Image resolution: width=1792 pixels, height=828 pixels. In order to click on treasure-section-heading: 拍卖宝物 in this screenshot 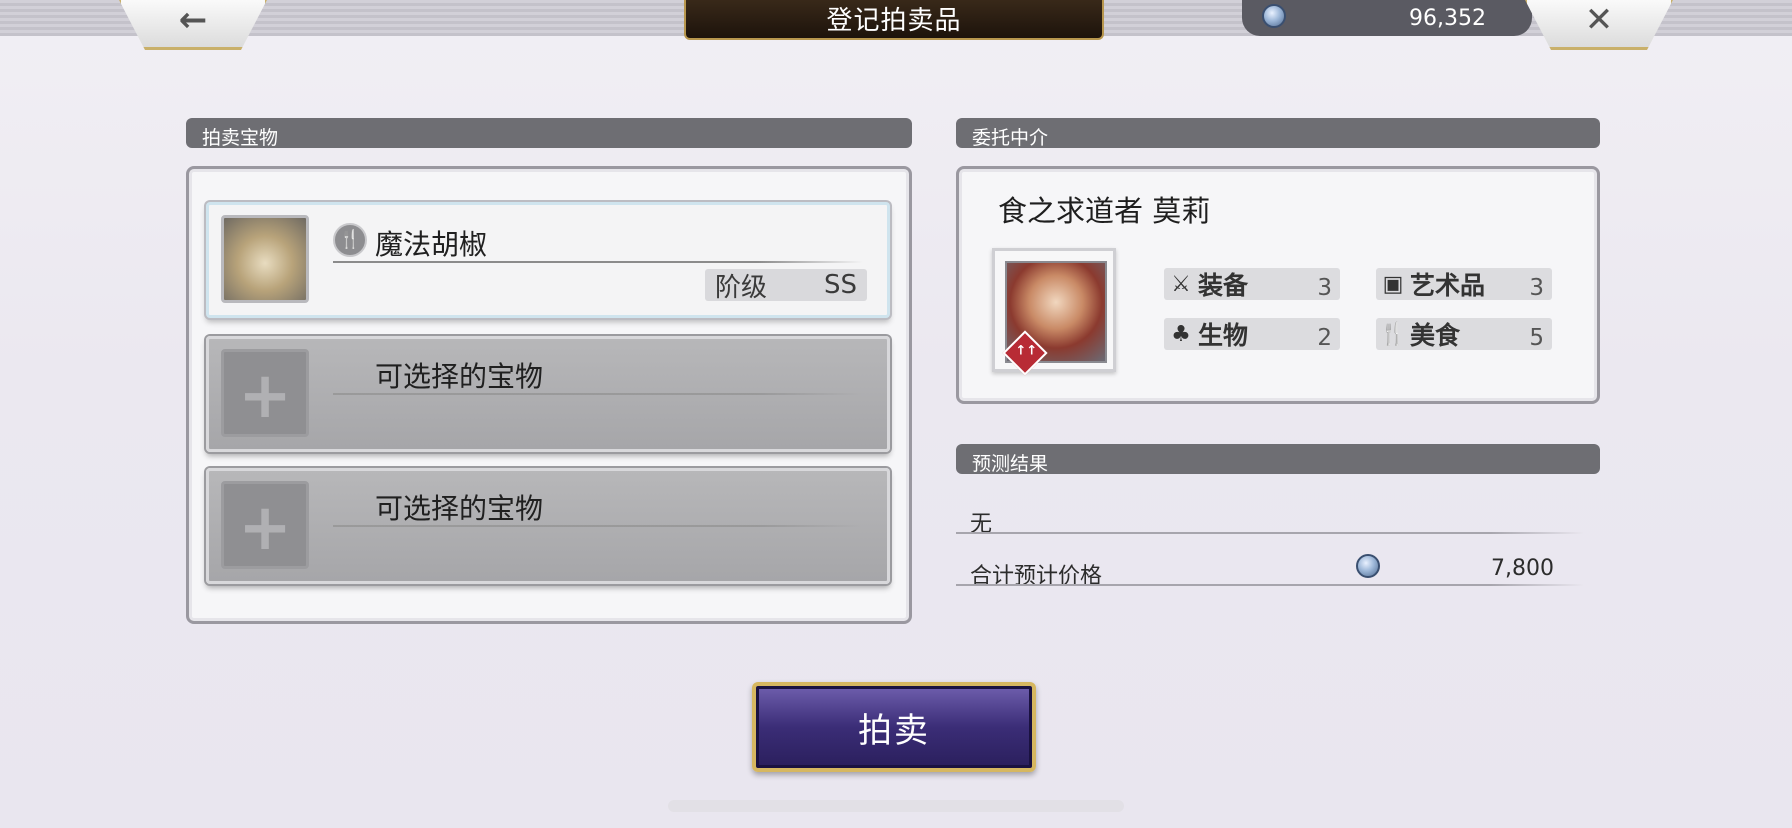, I will do `click(549, 133)`.